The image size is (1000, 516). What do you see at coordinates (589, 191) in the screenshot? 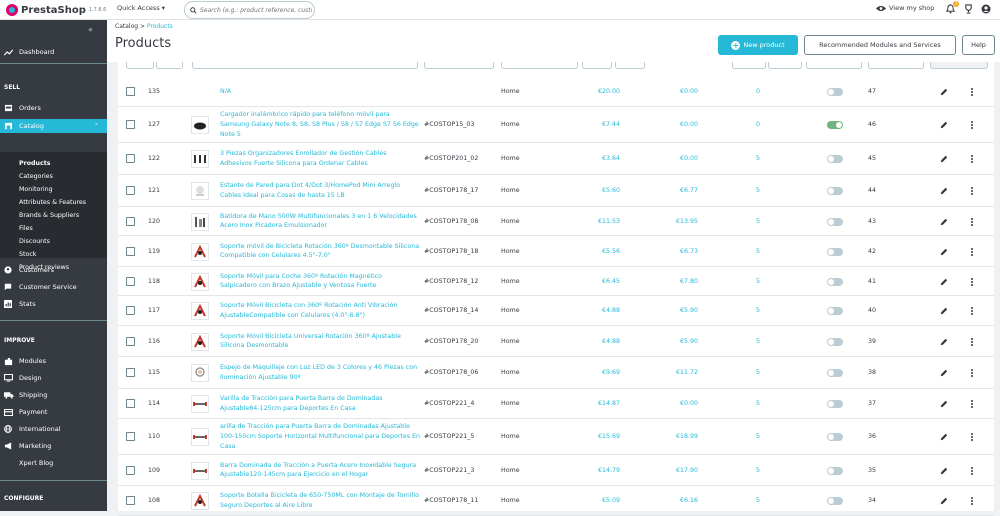
I see `product-price: €5.60` at bounding box center [589, 191].